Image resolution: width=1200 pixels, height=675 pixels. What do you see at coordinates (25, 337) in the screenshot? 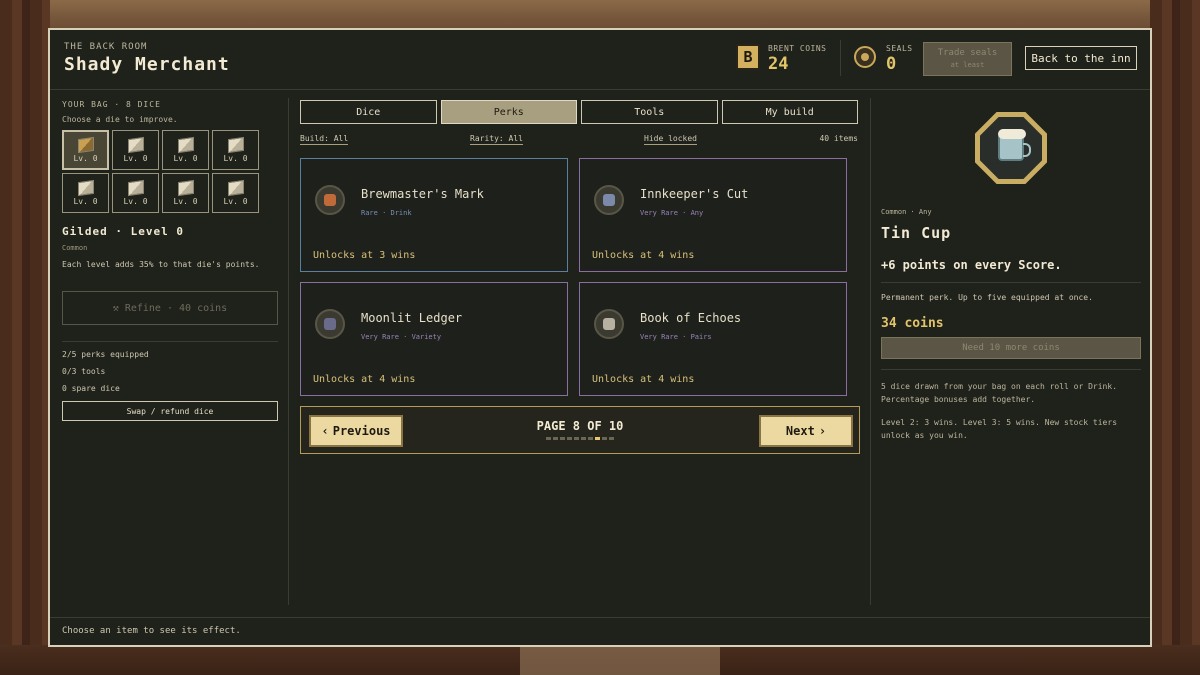
I see `background-wood-left` at bounding box center [25, 337].